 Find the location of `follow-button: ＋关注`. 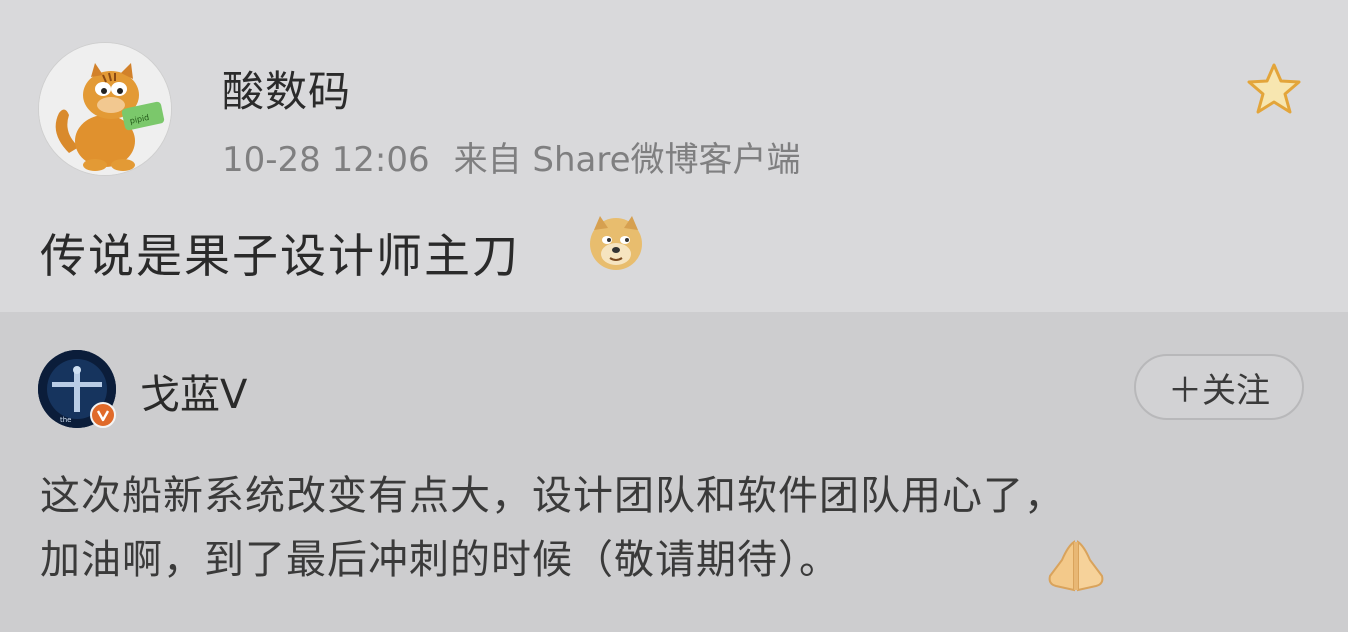

follow-button: ＋关注 is located at coordinates (1219, 387).